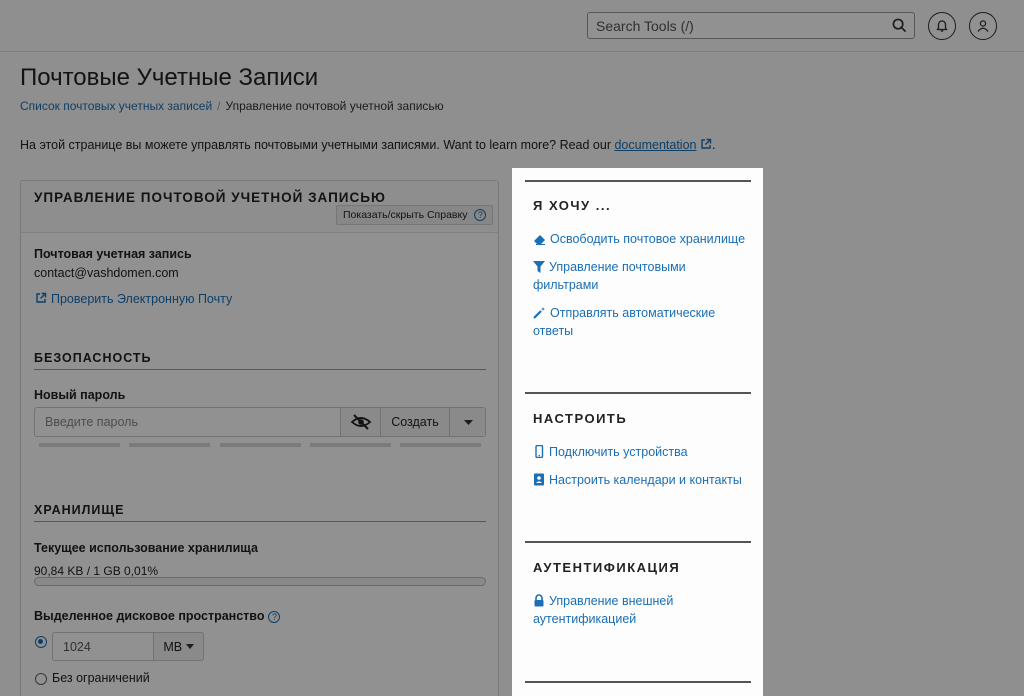 The height and width of the screenshot is (696, 1024). What do you see at coordinates (645, 480) in the screenshot?
I see `calendars-contacts-label: Настроить календари и контакты` at bounding box center [645, 480].